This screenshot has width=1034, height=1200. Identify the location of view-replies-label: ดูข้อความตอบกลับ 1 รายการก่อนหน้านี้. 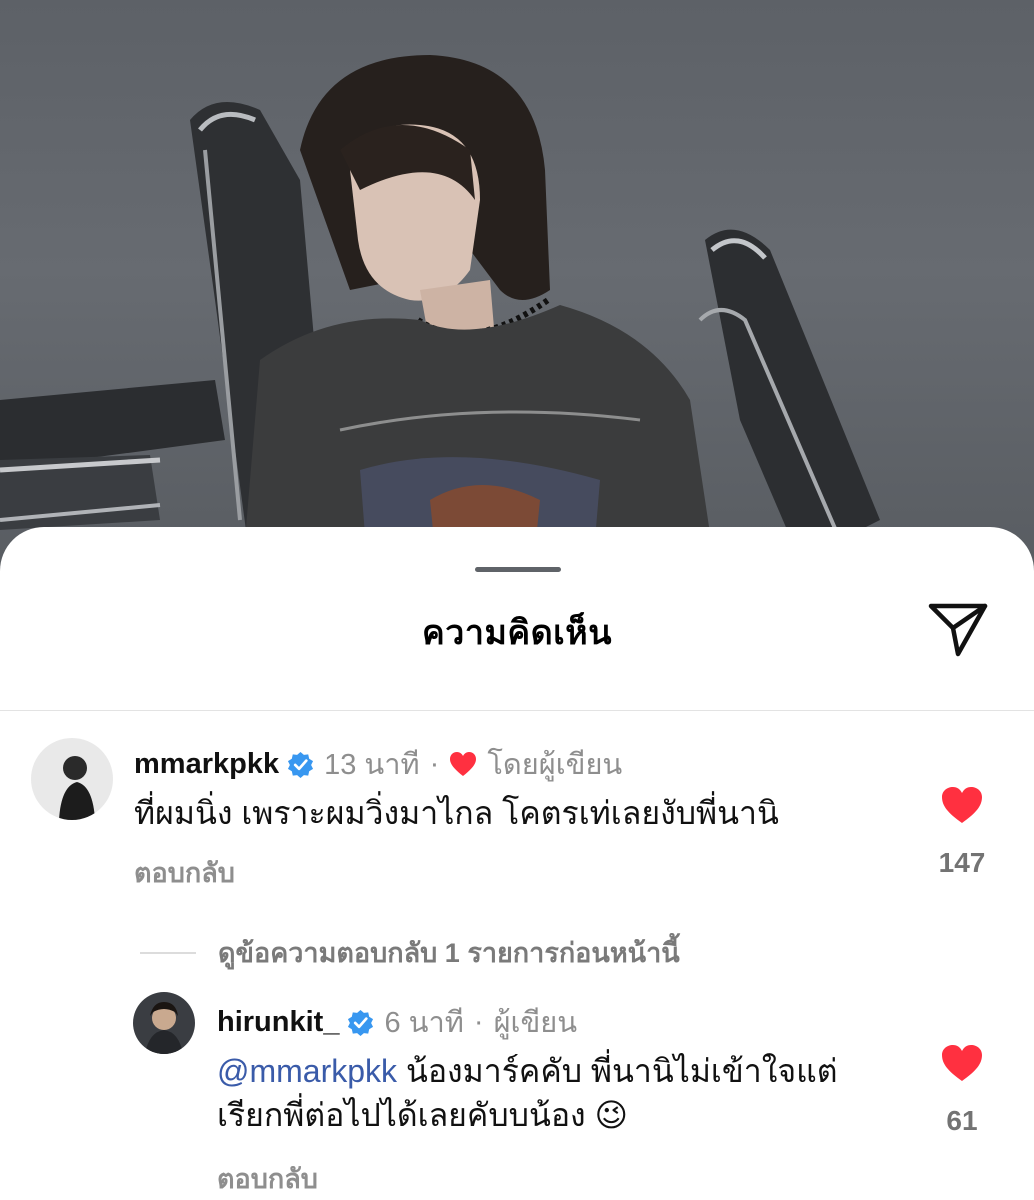
(449, 953).